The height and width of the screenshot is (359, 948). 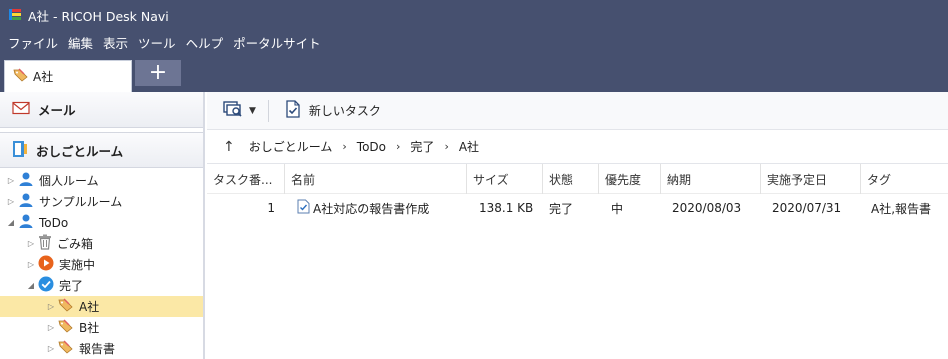 I want to click on breadcrumb-item-todo: ToDo, so click(x=371, y=147).